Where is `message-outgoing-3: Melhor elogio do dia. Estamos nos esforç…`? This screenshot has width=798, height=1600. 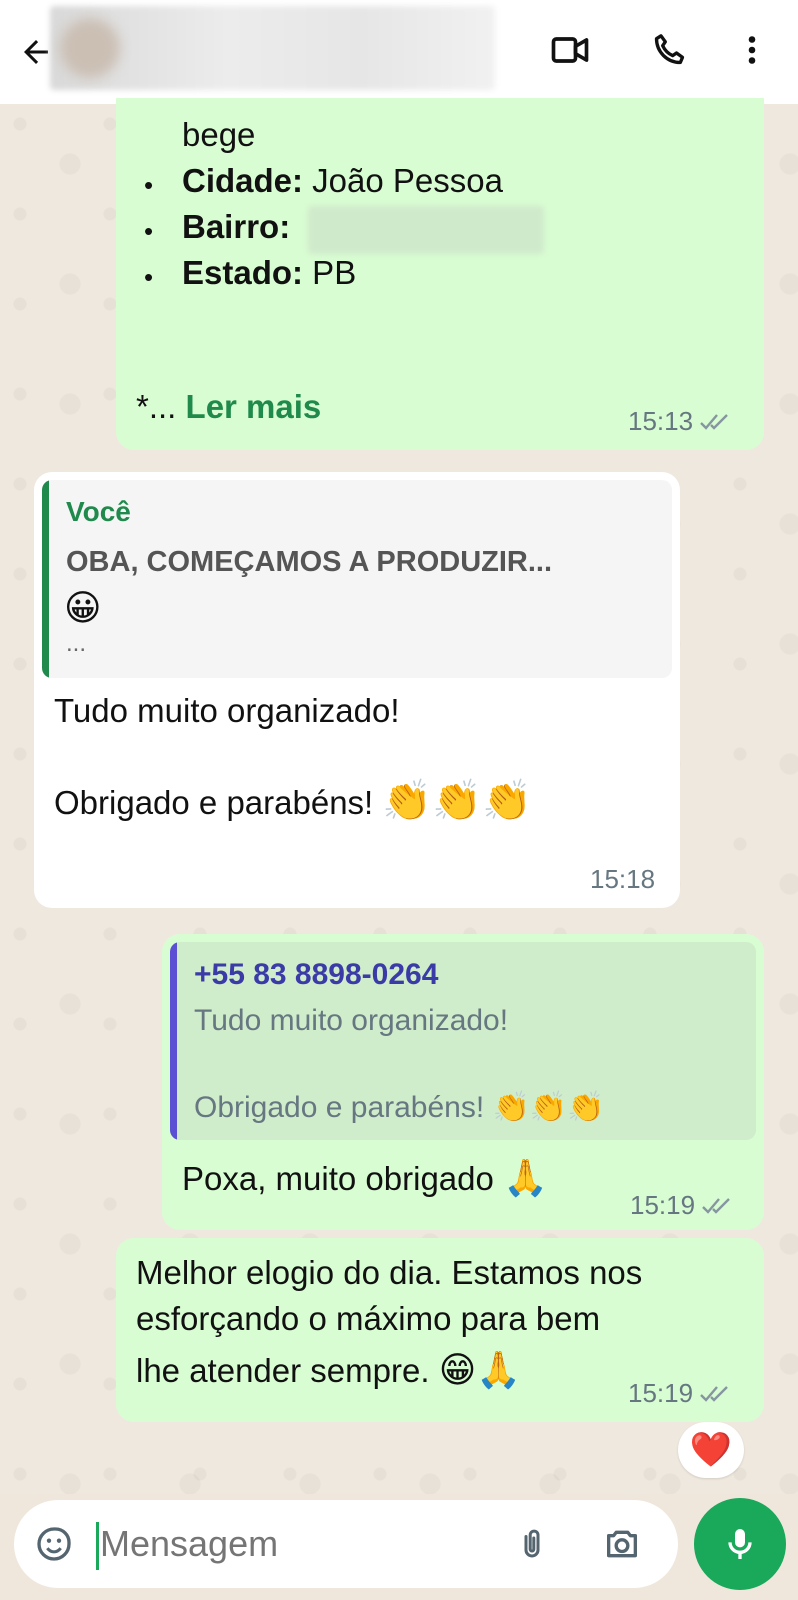
message-outgoing-3: Melhor elogio do dia. Estamos nos esforç… is located at coordinates (440, 1330).